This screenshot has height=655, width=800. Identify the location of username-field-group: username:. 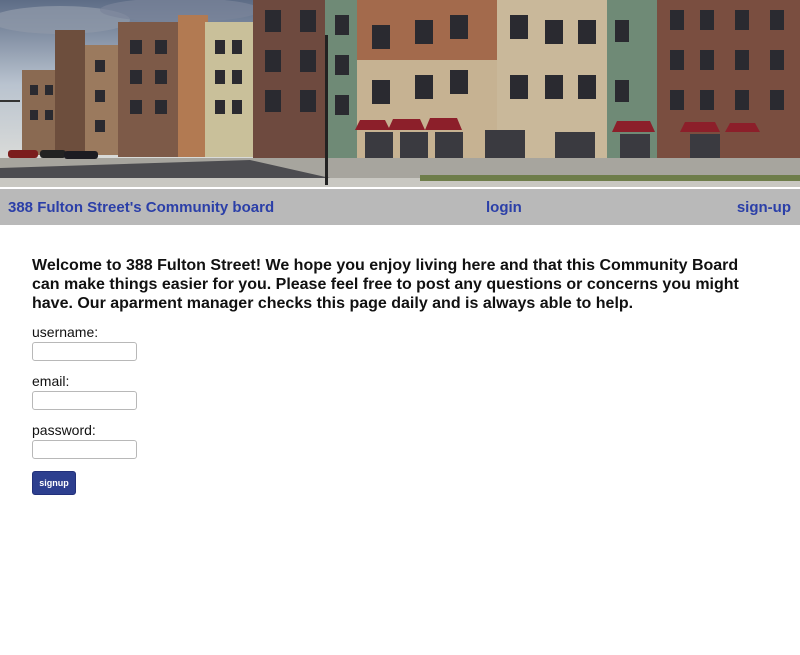
(84, 342).